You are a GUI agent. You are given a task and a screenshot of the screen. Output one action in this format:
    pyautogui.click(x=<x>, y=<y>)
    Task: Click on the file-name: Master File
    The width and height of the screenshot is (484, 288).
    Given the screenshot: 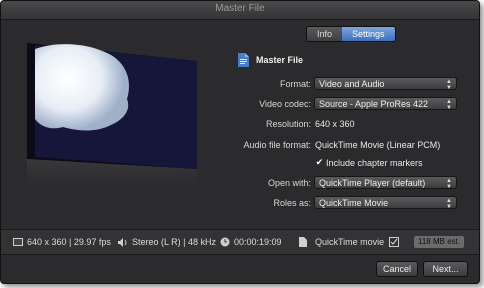 What is the action you would take?
    pyautogui.click(x=280, y=60)
    